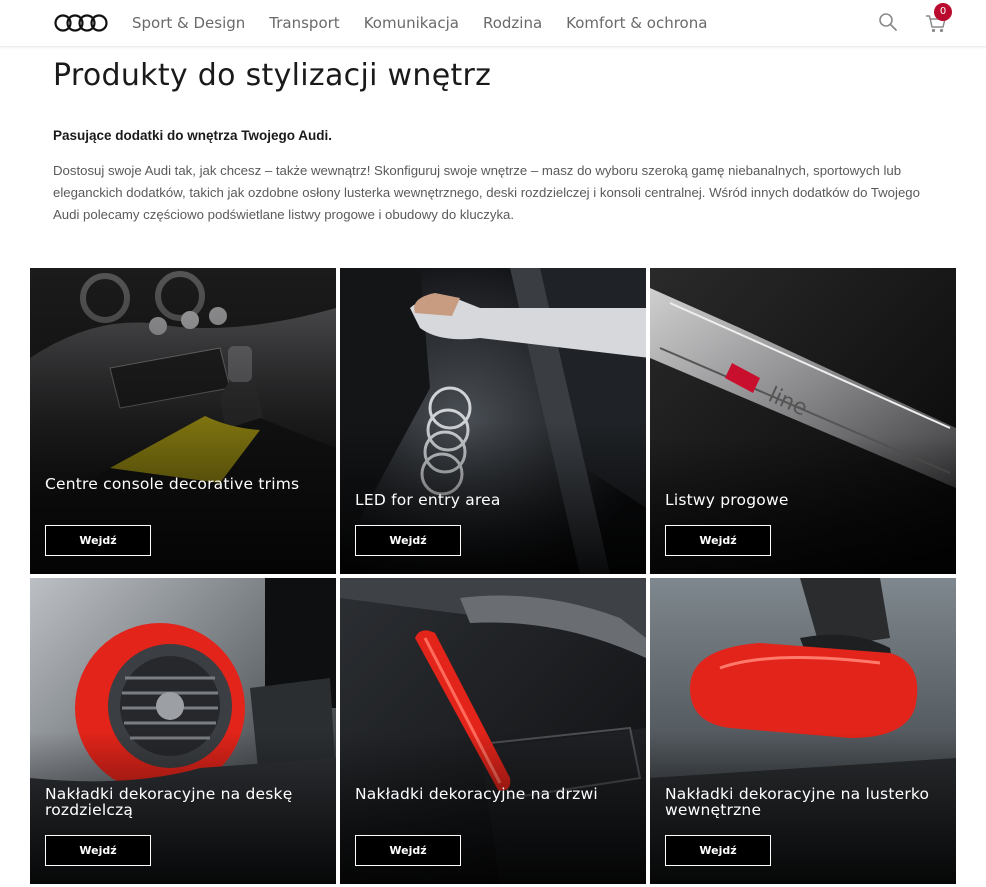 Image resolution: width=986 pixels, height=887 pixels. Describe the element at coordinates (304, 23) in the screenshot. I see `nav-item-transport: Transport` at that location.